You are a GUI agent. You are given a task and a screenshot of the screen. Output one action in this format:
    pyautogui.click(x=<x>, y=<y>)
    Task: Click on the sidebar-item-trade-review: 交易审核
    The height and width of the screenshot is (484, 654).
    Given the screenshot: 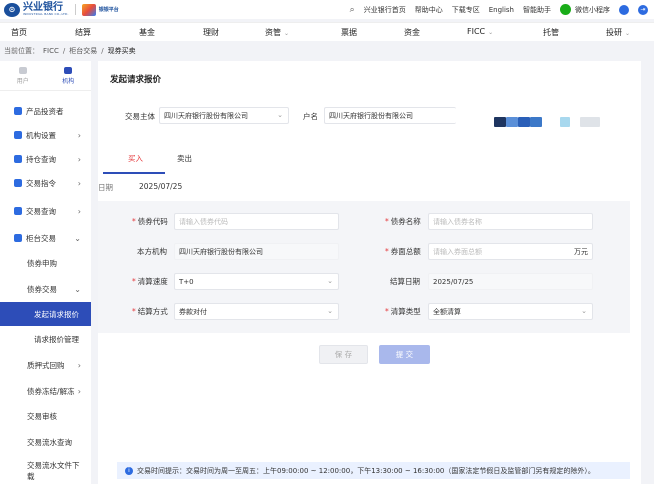 What is the action you would take?
    pyautogui.click(x=45, y=416)
    